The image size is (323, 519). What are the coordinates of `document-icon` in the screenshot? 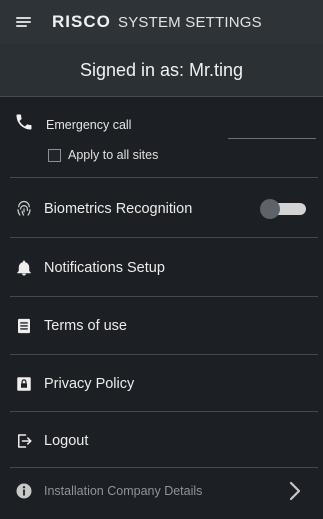 It's located at (24, 326).